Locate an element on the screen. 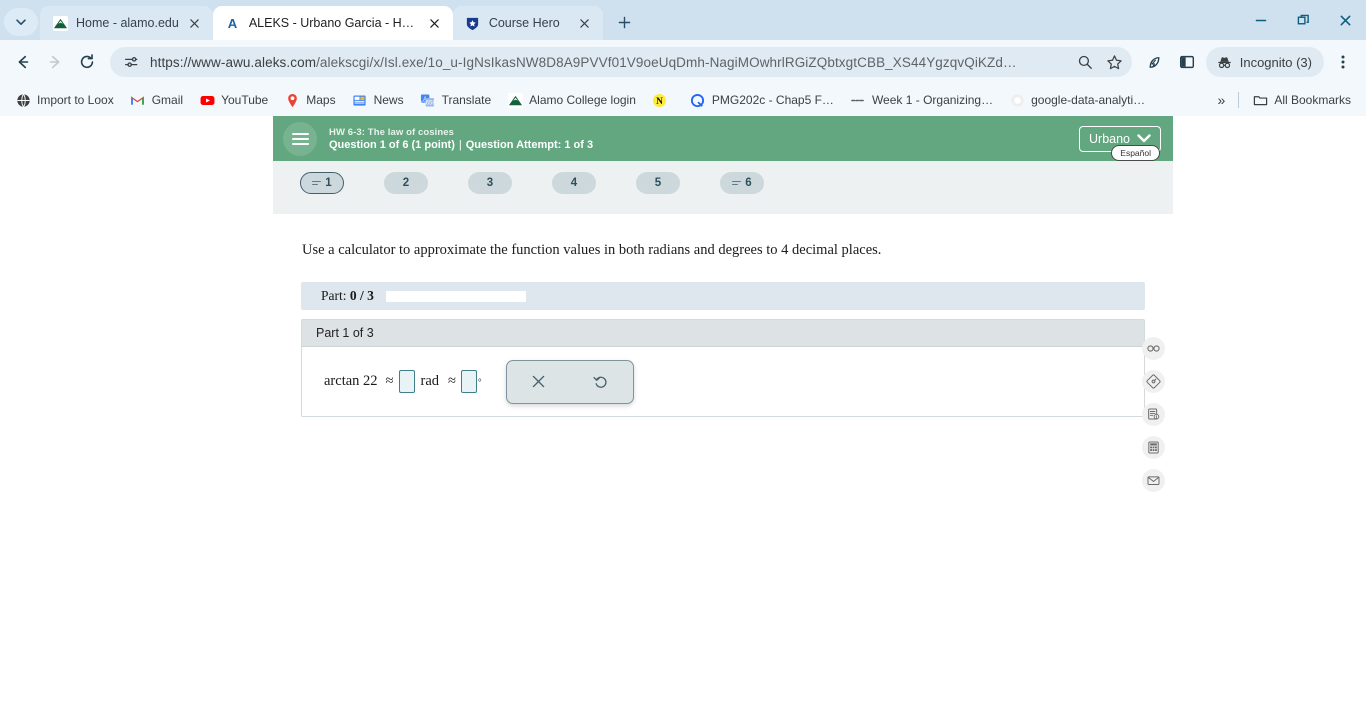 The image size is (1366, 720). radians-unit-label: rad is located at coordinates (430, 381).